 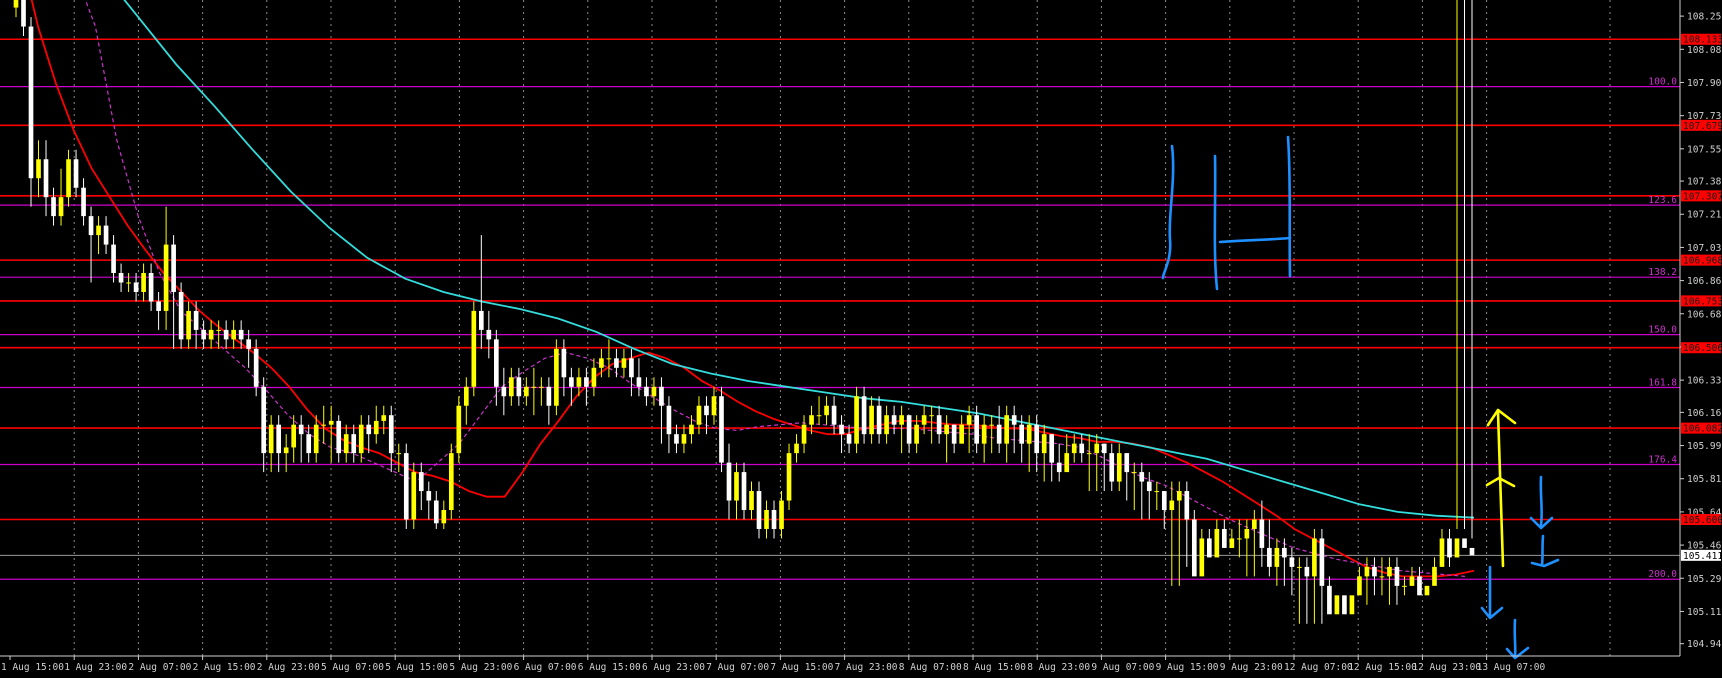 I want to click on price-level-tag-label: 106.506, so click(x=1702, y=348).